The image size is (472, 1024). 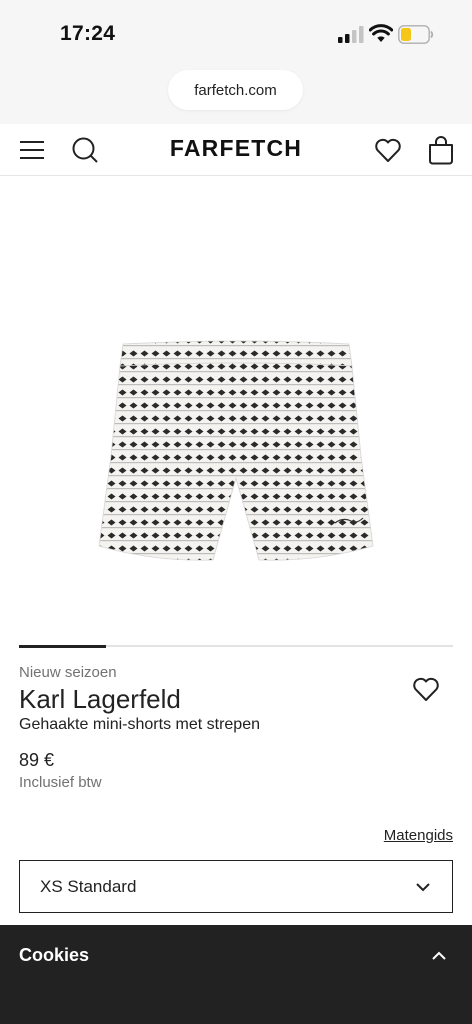 I want to click on image-carousel-progress, so click(x=236, y=646).